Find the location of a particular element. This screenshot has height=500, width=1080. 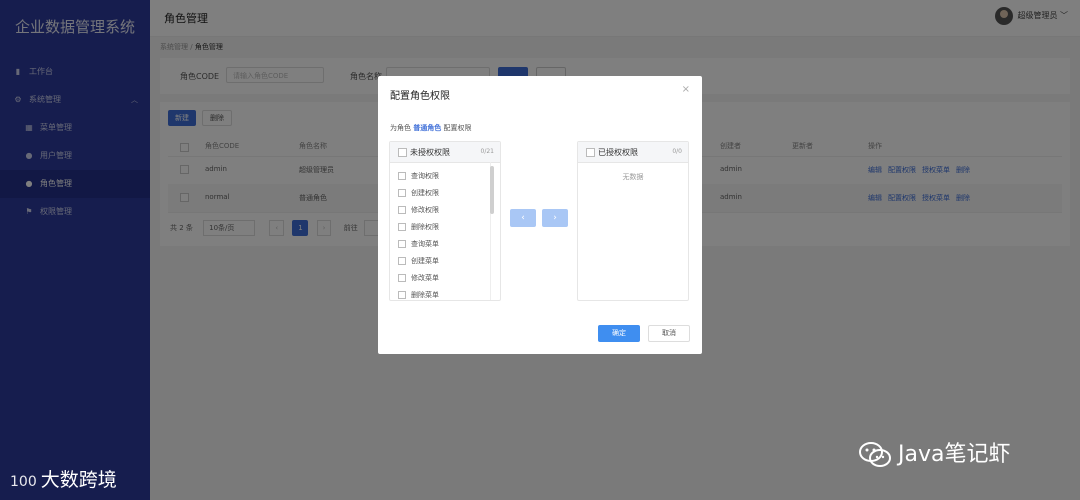

list-item: 修改权限 is located at coordinates (442, 210).